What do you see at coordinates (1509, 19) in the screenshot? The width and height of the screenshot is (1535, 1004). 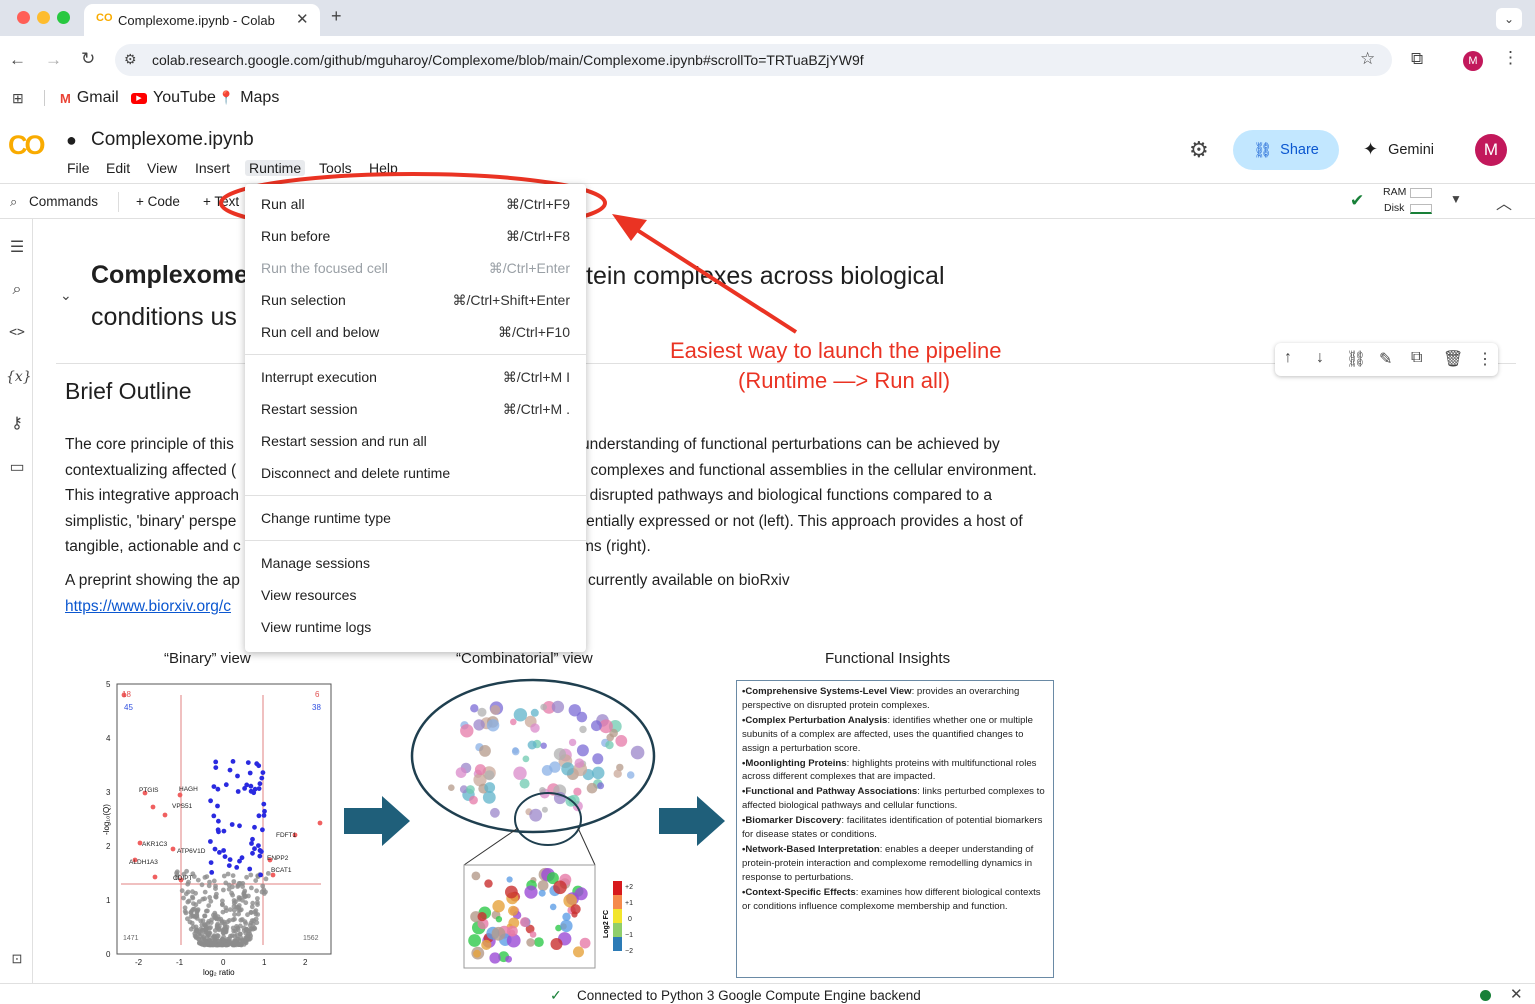 I see `tab-search-icon: ⌄` at bounding box center [1509, 19].